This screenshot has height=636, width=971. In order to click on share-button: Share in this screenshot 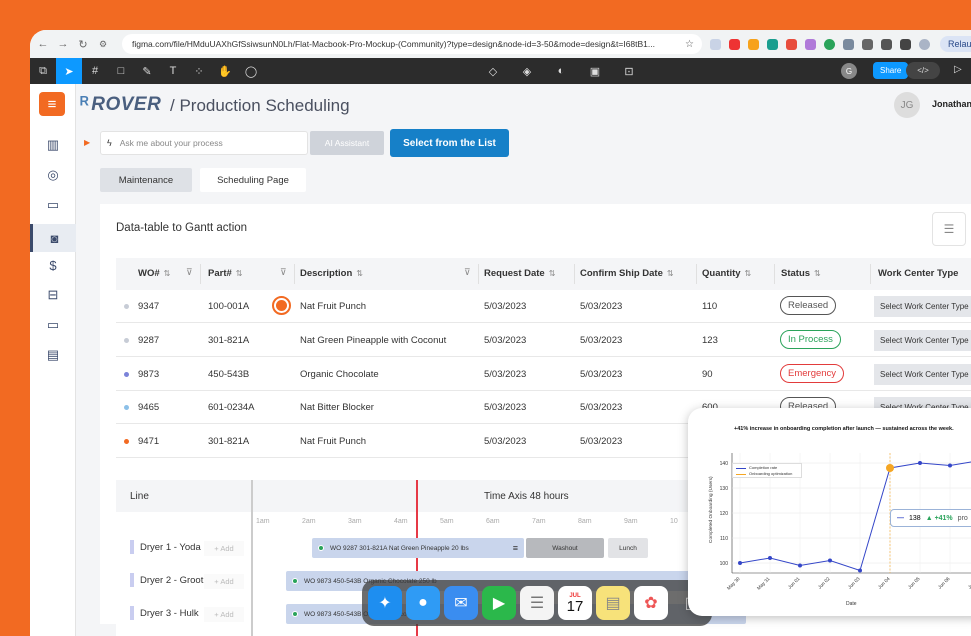, I will do `click(891, 70)`.